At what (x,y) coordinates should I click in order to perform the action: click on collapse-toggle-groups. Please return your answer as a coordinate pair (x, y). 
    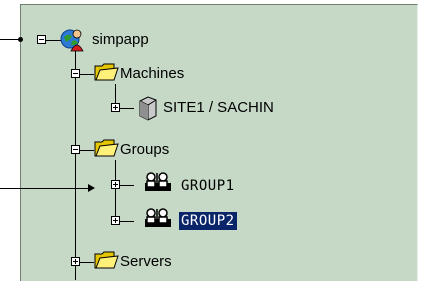
    Looking at the image, I should click on (75, 149).